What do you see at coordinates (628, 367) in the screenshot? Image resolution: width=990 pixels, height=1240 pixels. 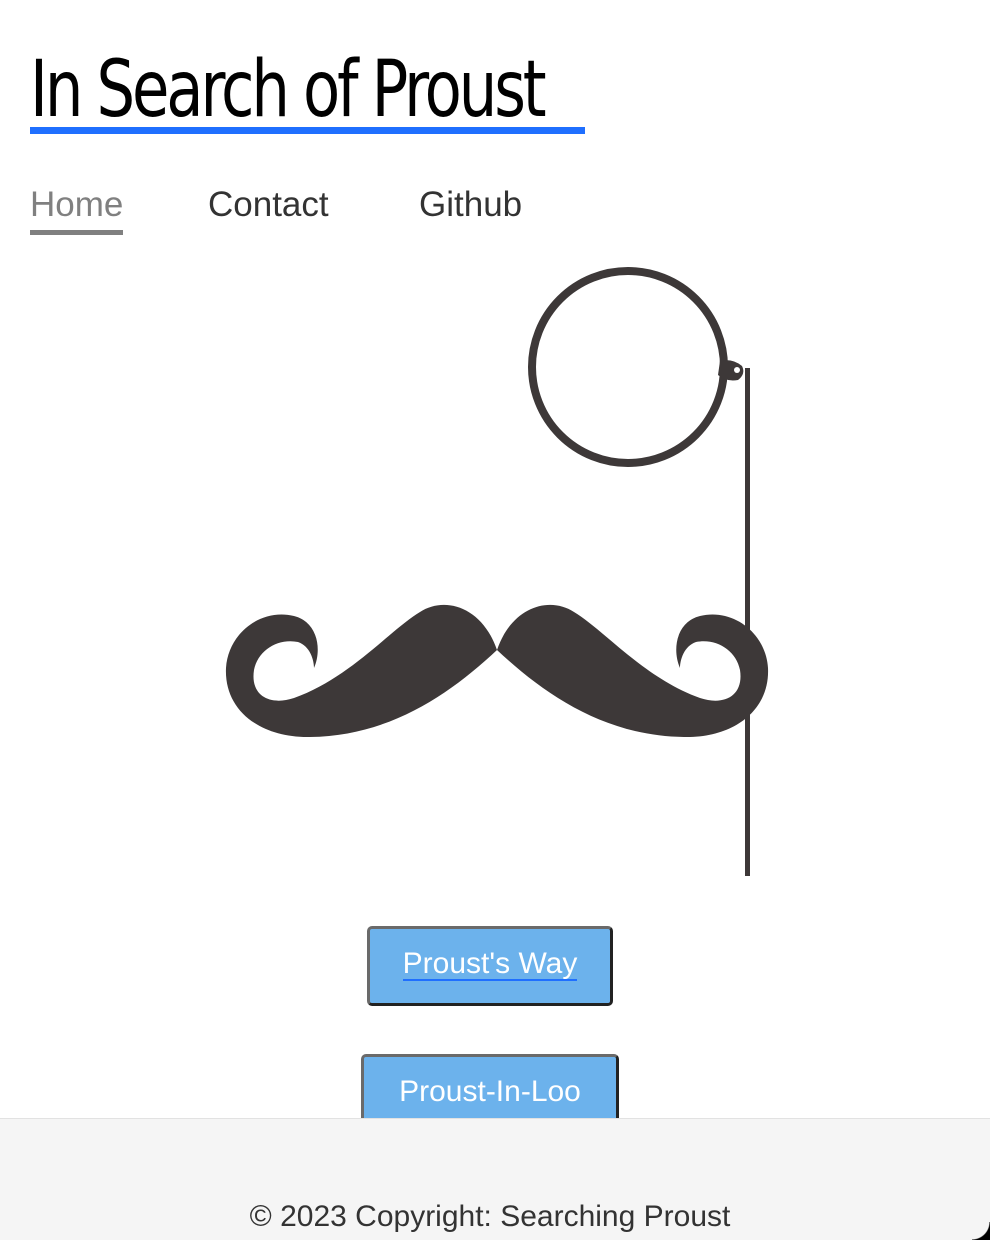 I see `monocle-lens-icon` at bounding box center [628, 367].